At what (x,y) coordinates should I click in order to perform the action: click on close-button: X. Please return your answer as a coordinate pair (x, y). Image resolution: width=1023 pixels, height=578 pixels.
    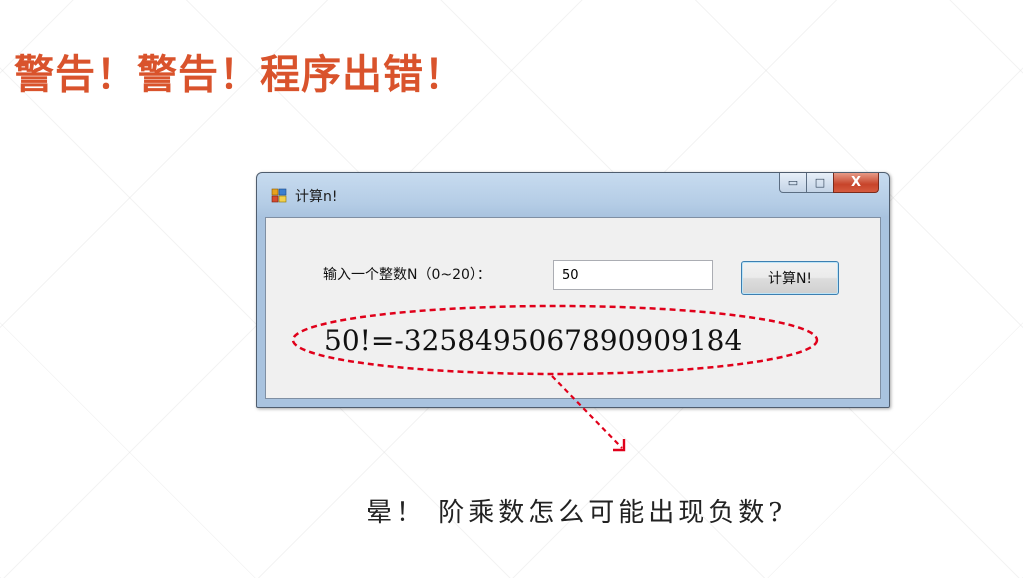
    Looking at the image, I should click on (856, 183).